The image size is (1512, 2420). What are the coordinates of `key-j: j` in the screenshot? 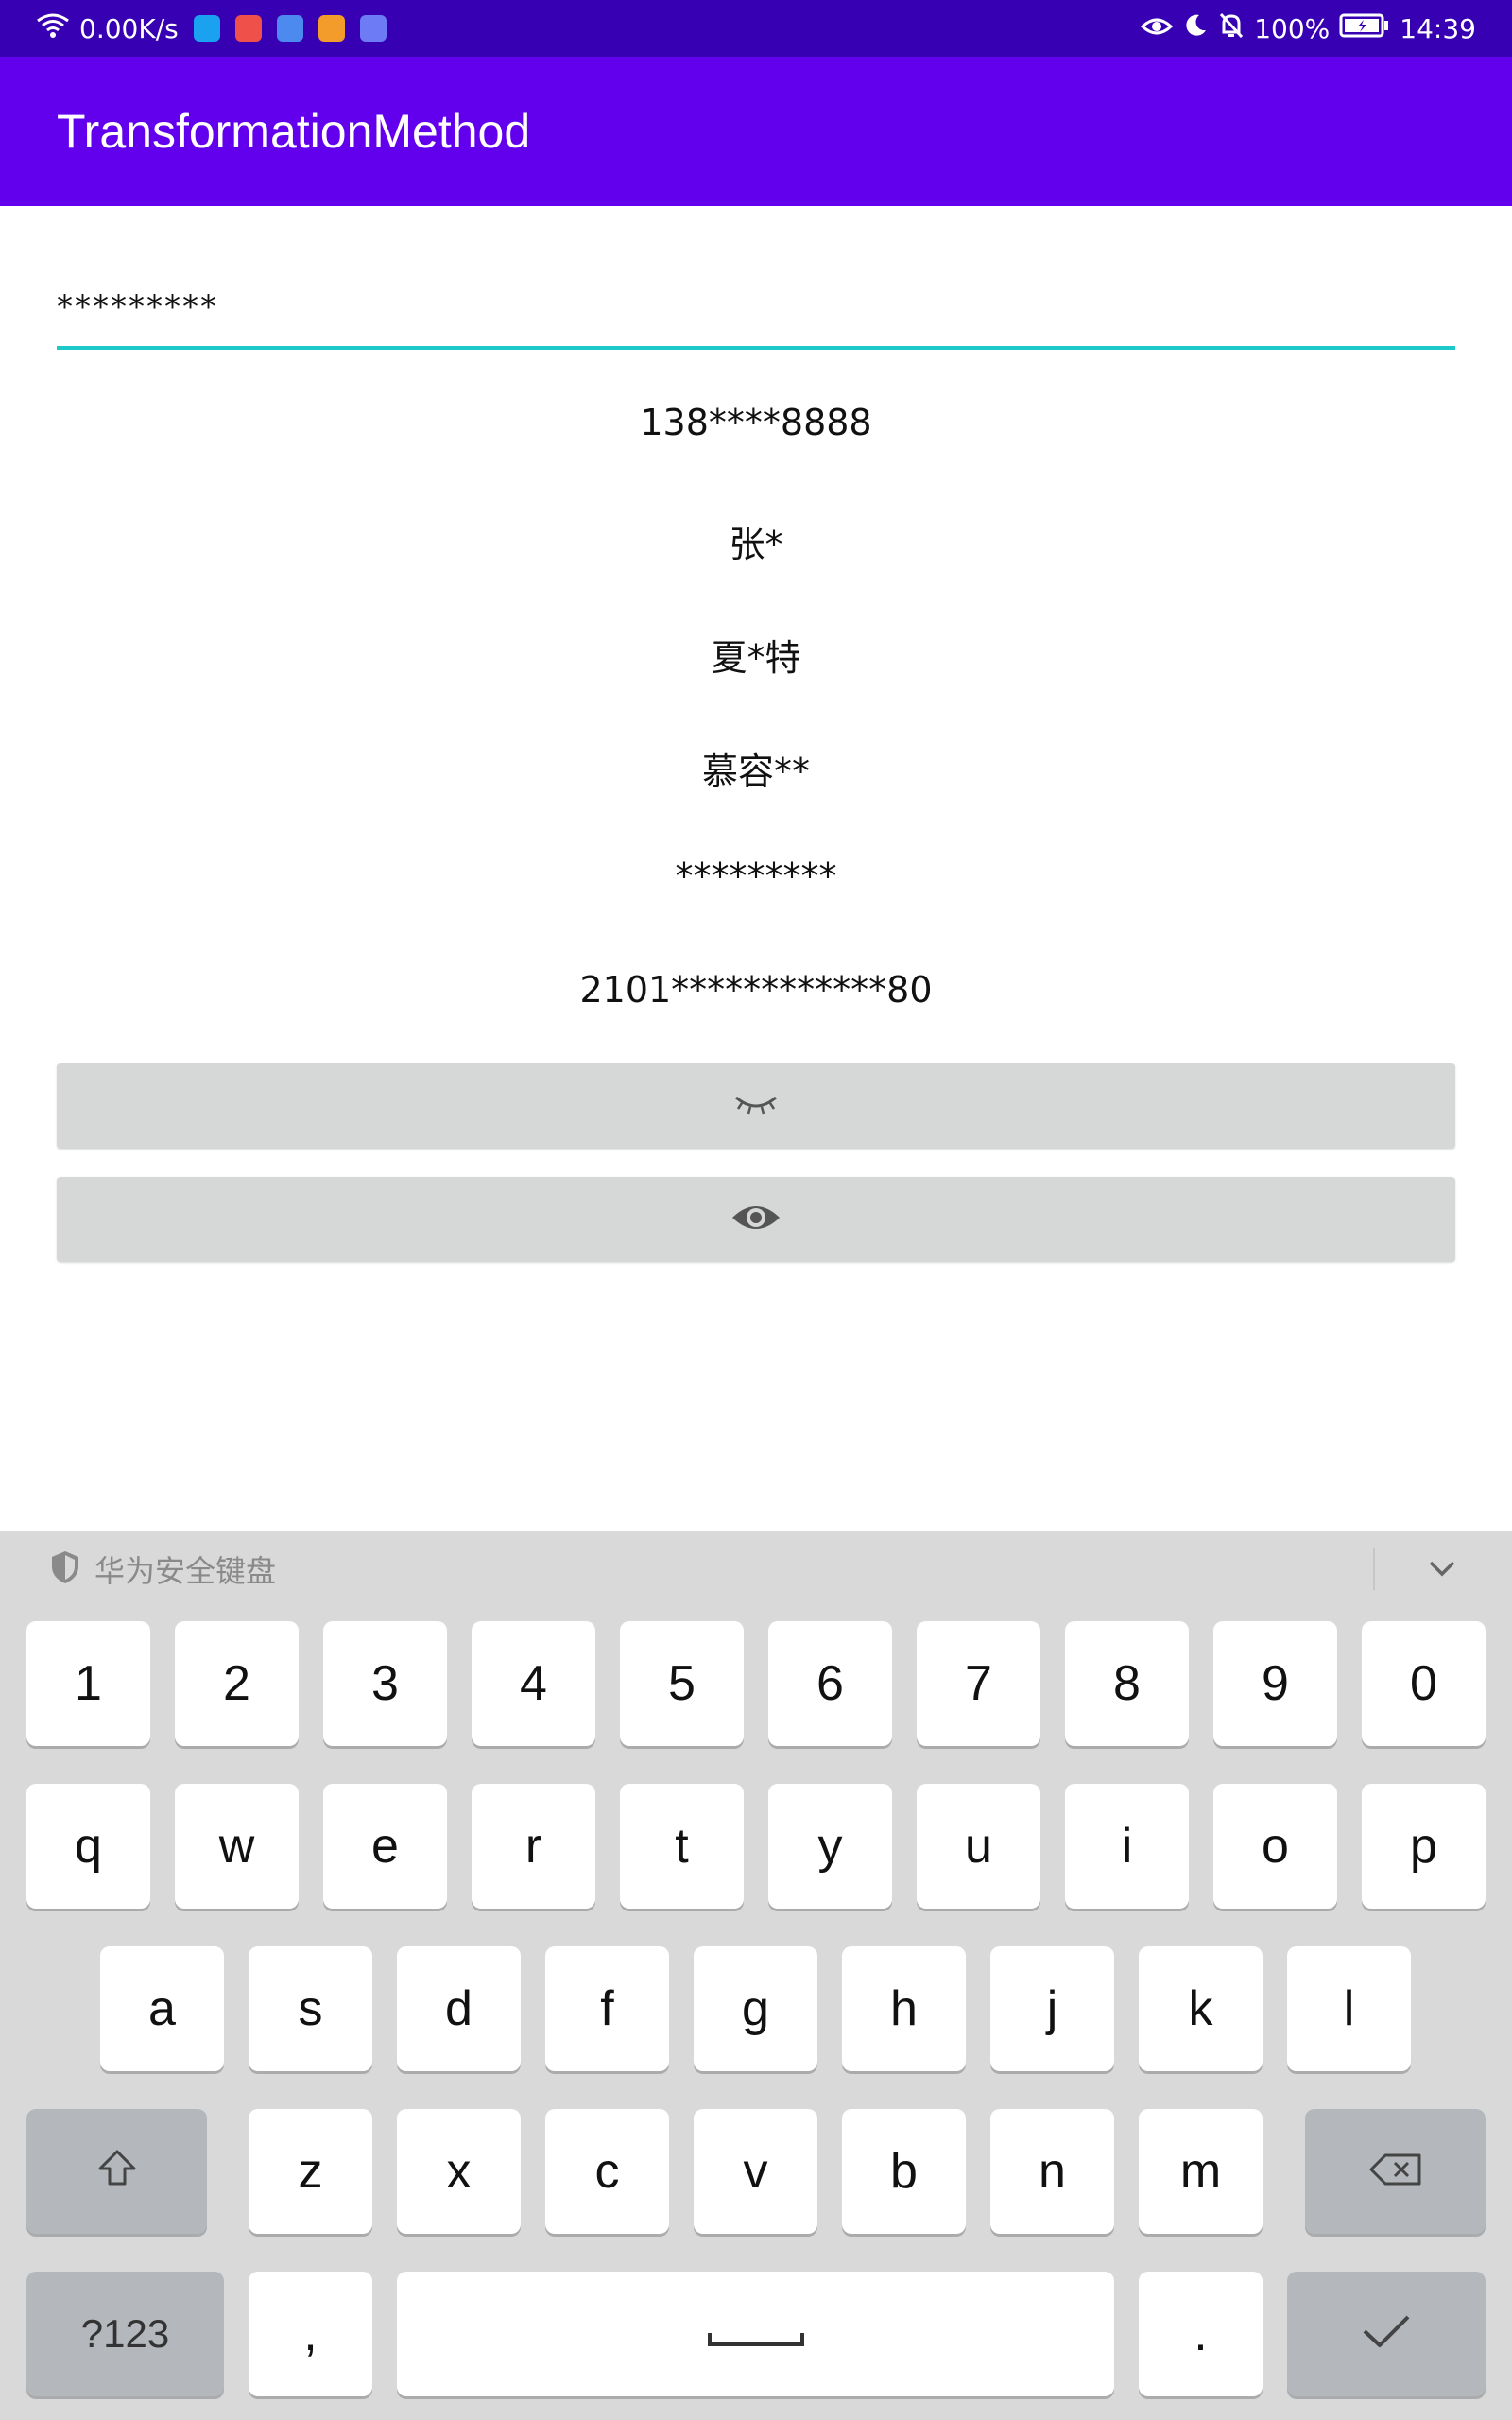 It's located at (1052, 2008).